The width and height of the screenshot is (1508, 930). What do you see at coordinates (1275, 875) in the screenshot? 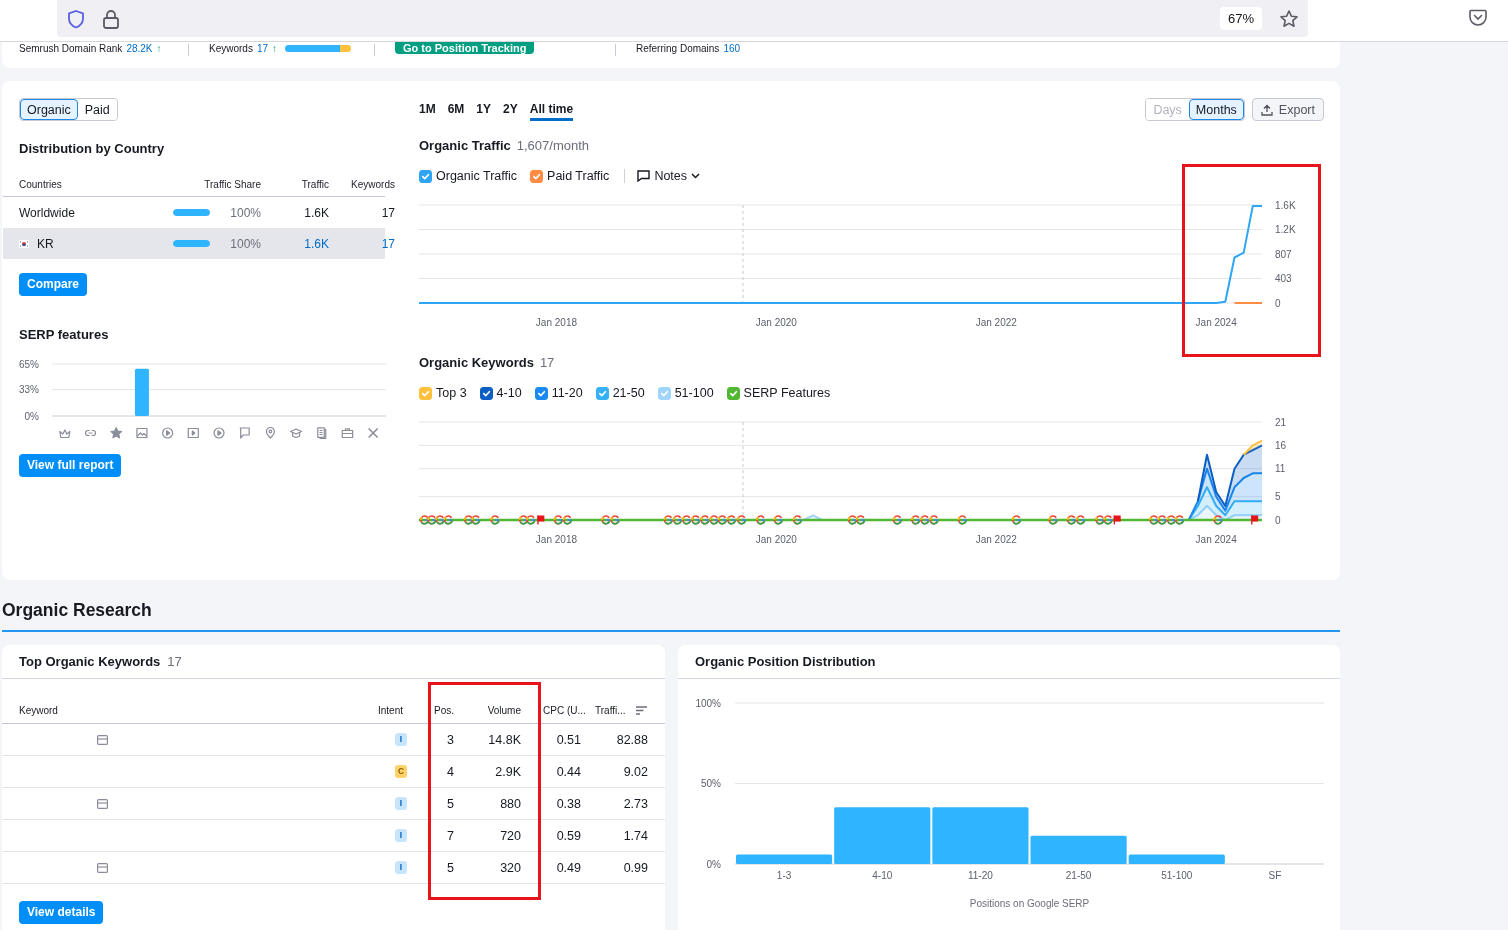
I see `axis-label: SF` at bounding box center [1275, 875].